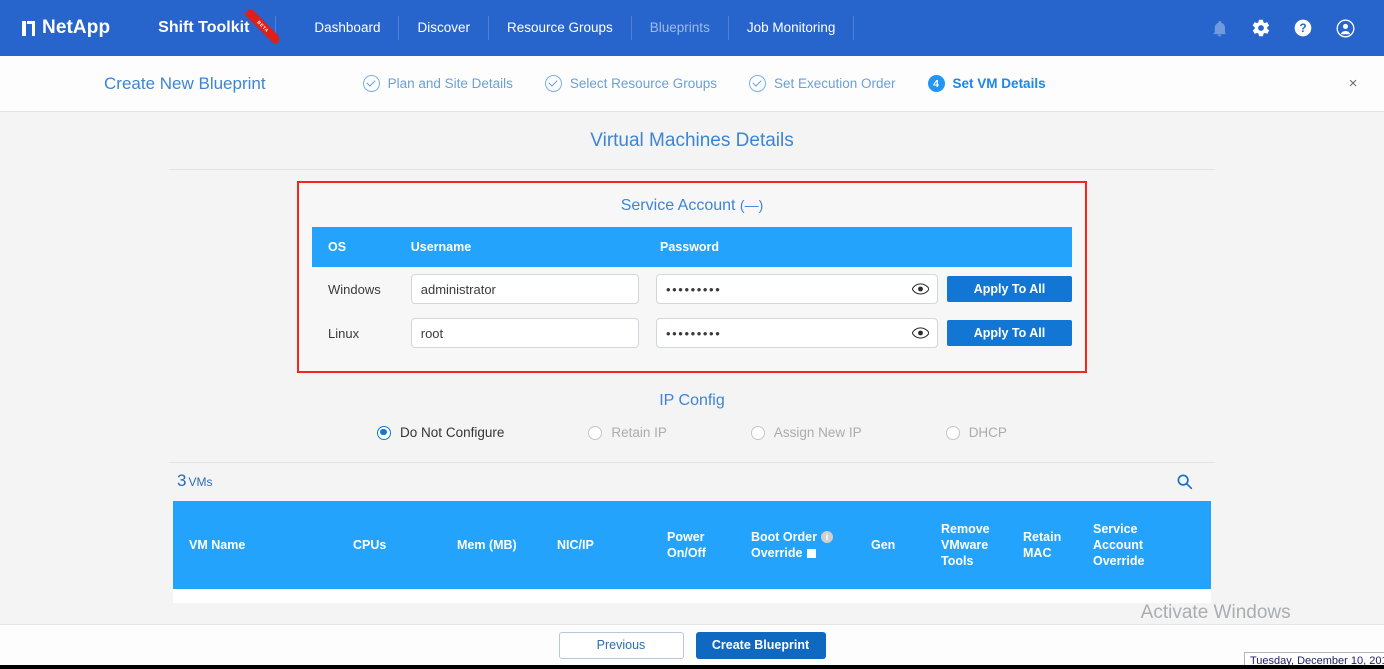 This screenshot has width=1384, height=669. Describe the element at coordinates (680, 28) in the screenshot. I see `nav-item-blueprints: Blueprints` at that location.